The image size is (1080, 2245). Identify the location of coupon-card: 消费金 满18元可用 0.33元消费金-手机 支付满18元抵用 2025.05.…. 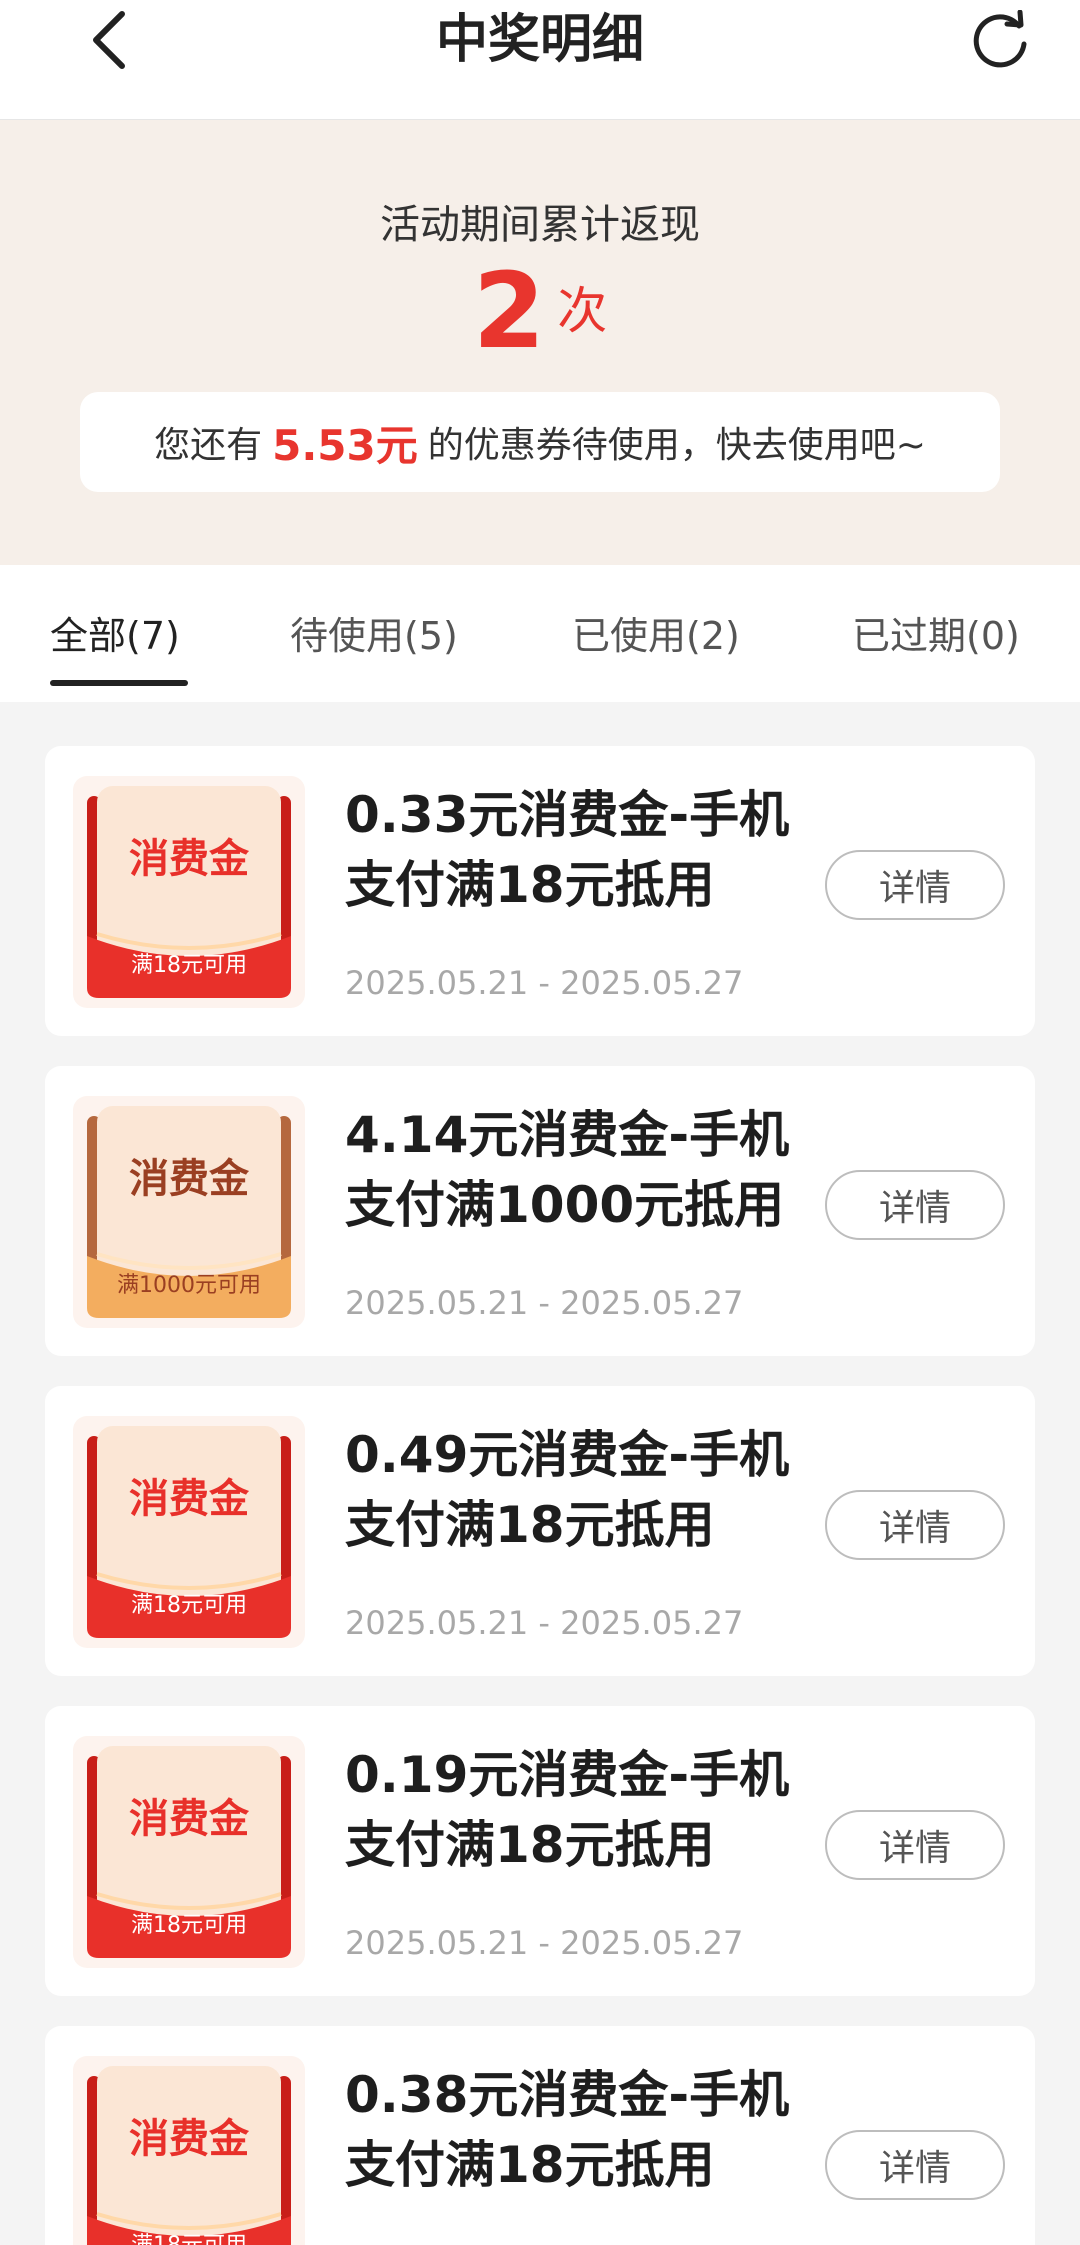
(540, 891).